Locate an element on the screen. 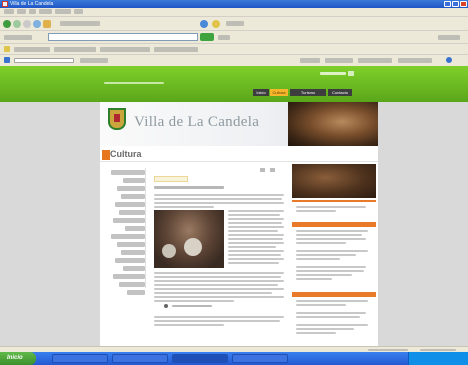  minimize-button is located at coordinates (447, 4).